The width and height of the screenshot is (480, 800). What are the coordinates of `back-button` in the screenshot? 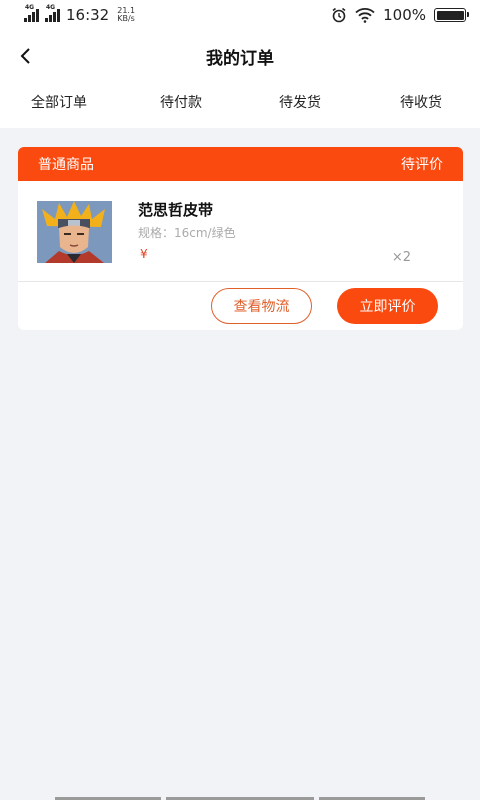 It's located at (26, 56).